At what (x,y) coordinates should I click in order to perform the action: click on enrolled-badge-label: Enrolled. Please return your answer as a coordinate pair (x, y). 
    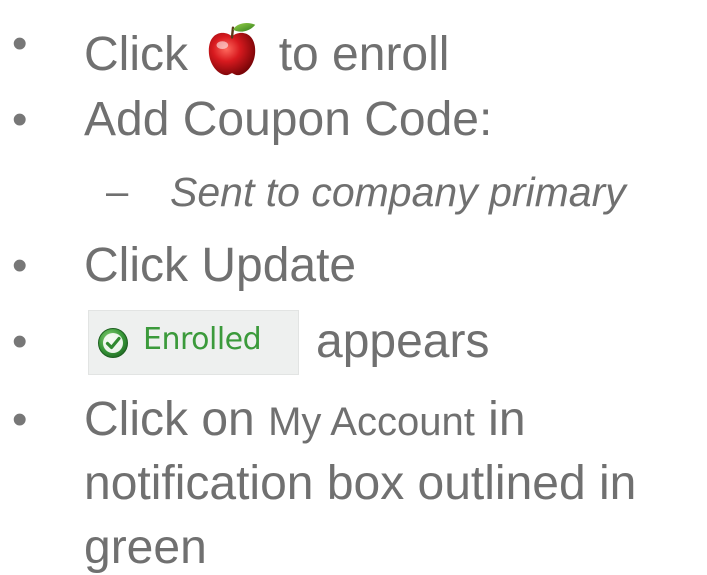
    Looking at the image, I should click on (202, 339).